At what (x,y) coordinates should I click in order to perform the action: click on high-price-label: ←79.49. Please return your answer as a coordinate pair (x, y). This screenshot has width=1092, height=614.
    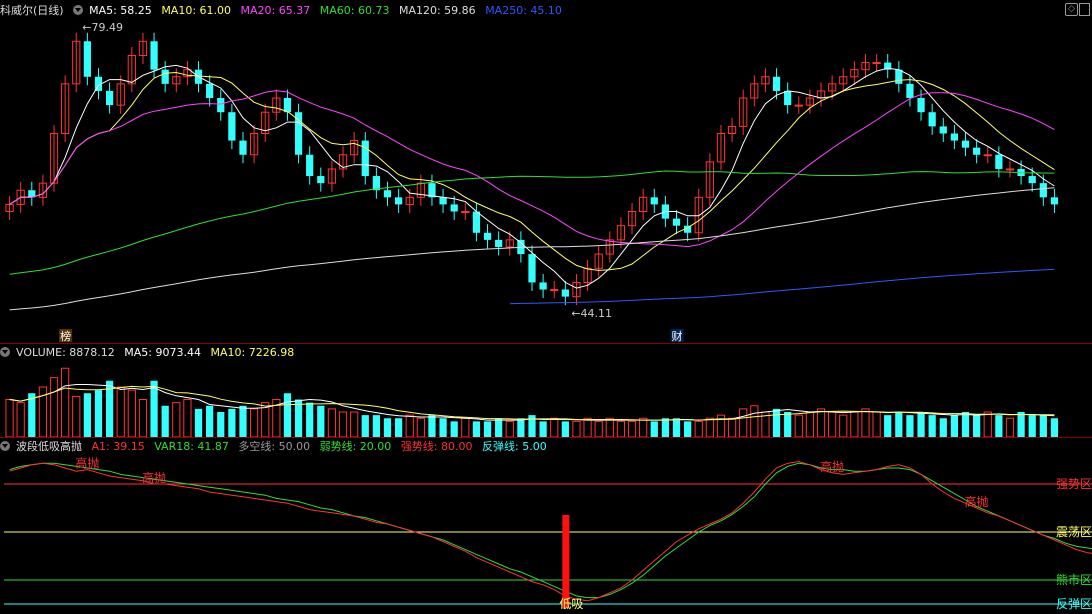
    Looking at the image, I should click on (102, 27).